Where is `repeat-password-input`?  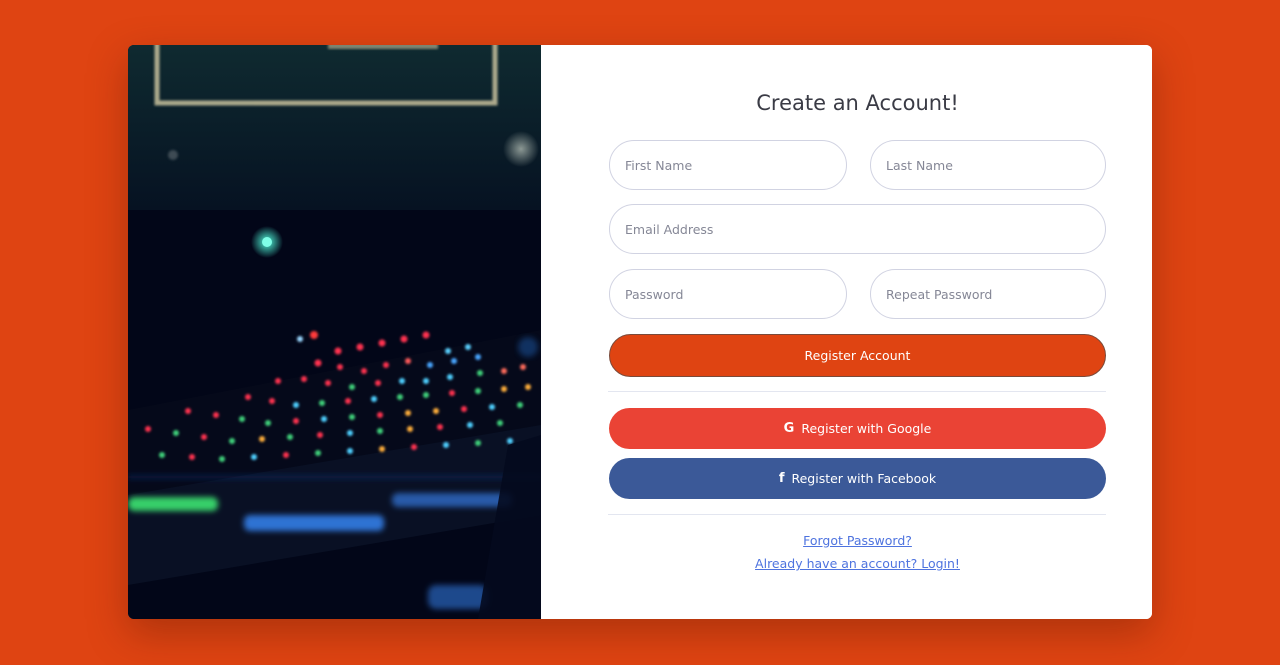
repeat-password-input is located at coordinates (988, 294).